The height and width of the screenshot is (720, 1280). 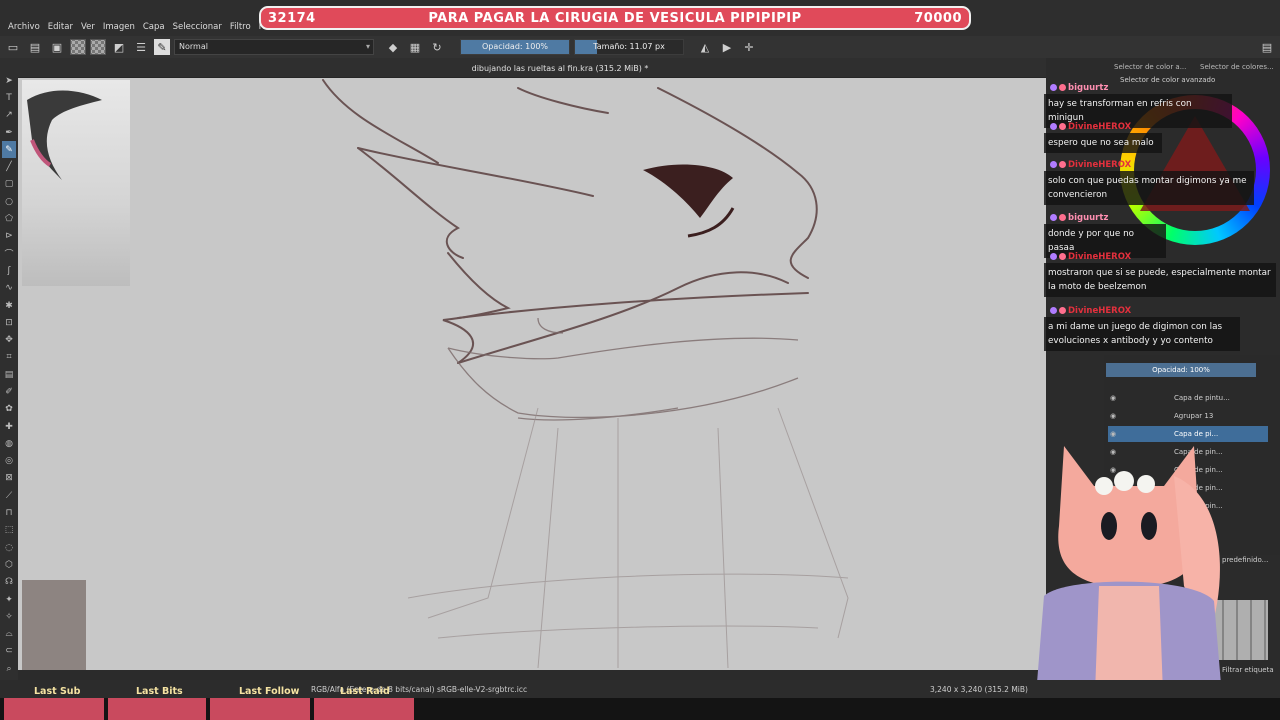 What do you see at coordinates (240, 27) in the screenshot?
I see `menu-filtro: Filtro` at bounding box center [240, 27].